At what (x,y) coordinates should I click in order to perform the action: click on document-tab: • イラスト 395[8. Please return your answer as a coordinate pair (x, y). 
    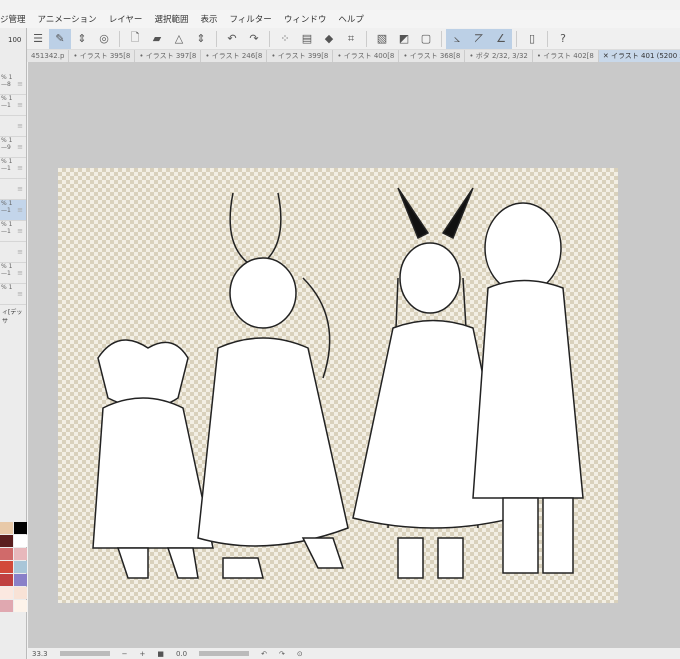
    Looking at the image, I should click on (102, 56).